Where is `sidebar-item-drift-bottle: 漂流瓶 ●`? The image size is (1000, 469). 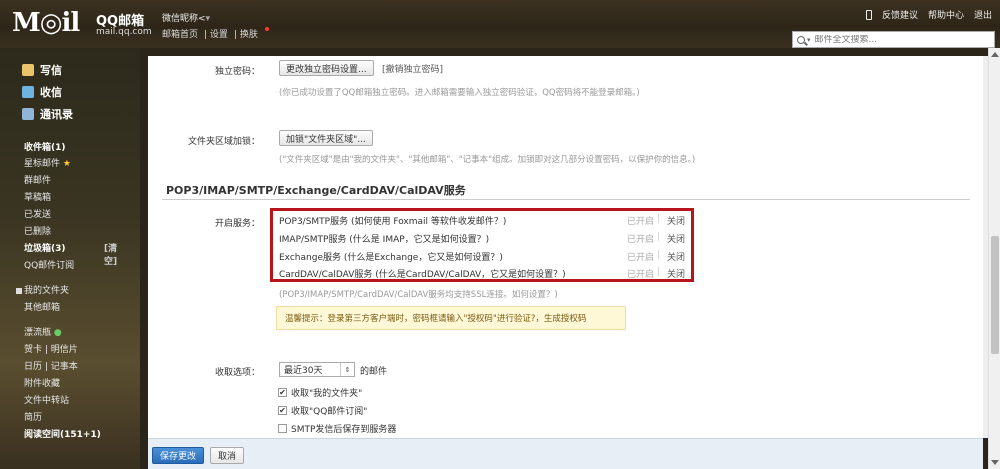
sidebar-item-drift-bottle: 漂流瓶 ● is located at coordinates (43, 331).